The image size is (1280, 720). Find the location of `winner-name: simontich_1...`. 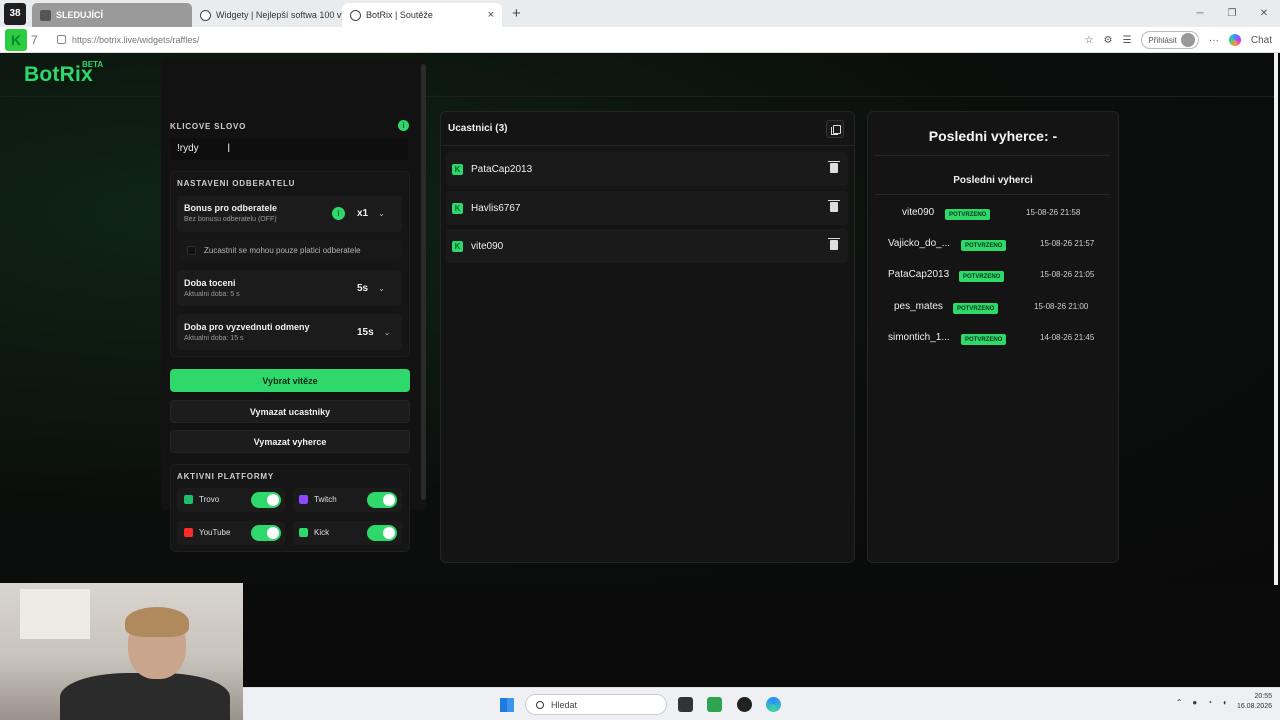

winner-name: simontich_1... is located at coordinates (919, 337).